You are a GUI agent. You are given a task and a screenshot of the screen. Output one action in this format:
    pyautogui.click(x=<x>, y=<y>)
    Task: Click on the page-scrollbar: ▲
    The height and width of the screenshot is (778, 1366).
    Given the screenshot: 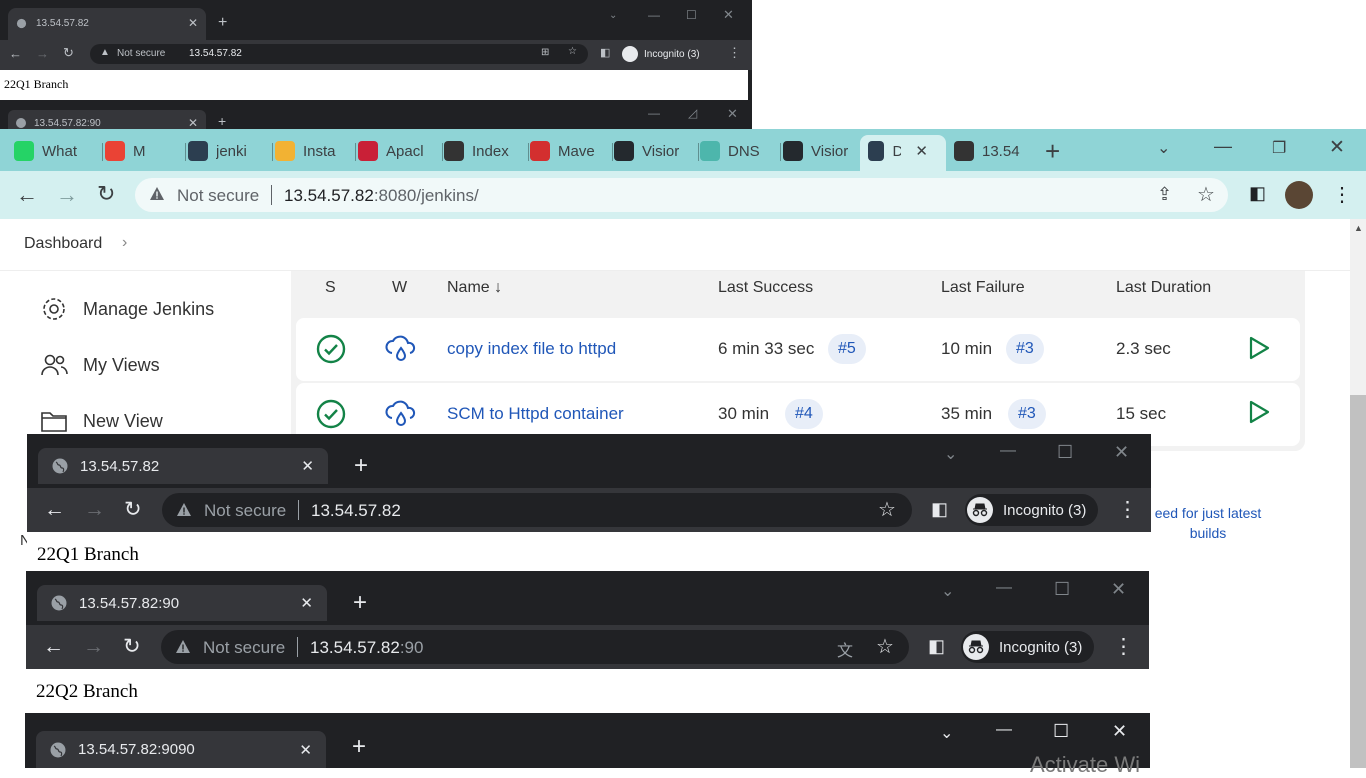 What is the action you would take?
    pyautogui.click(x=1358, y=493)
    